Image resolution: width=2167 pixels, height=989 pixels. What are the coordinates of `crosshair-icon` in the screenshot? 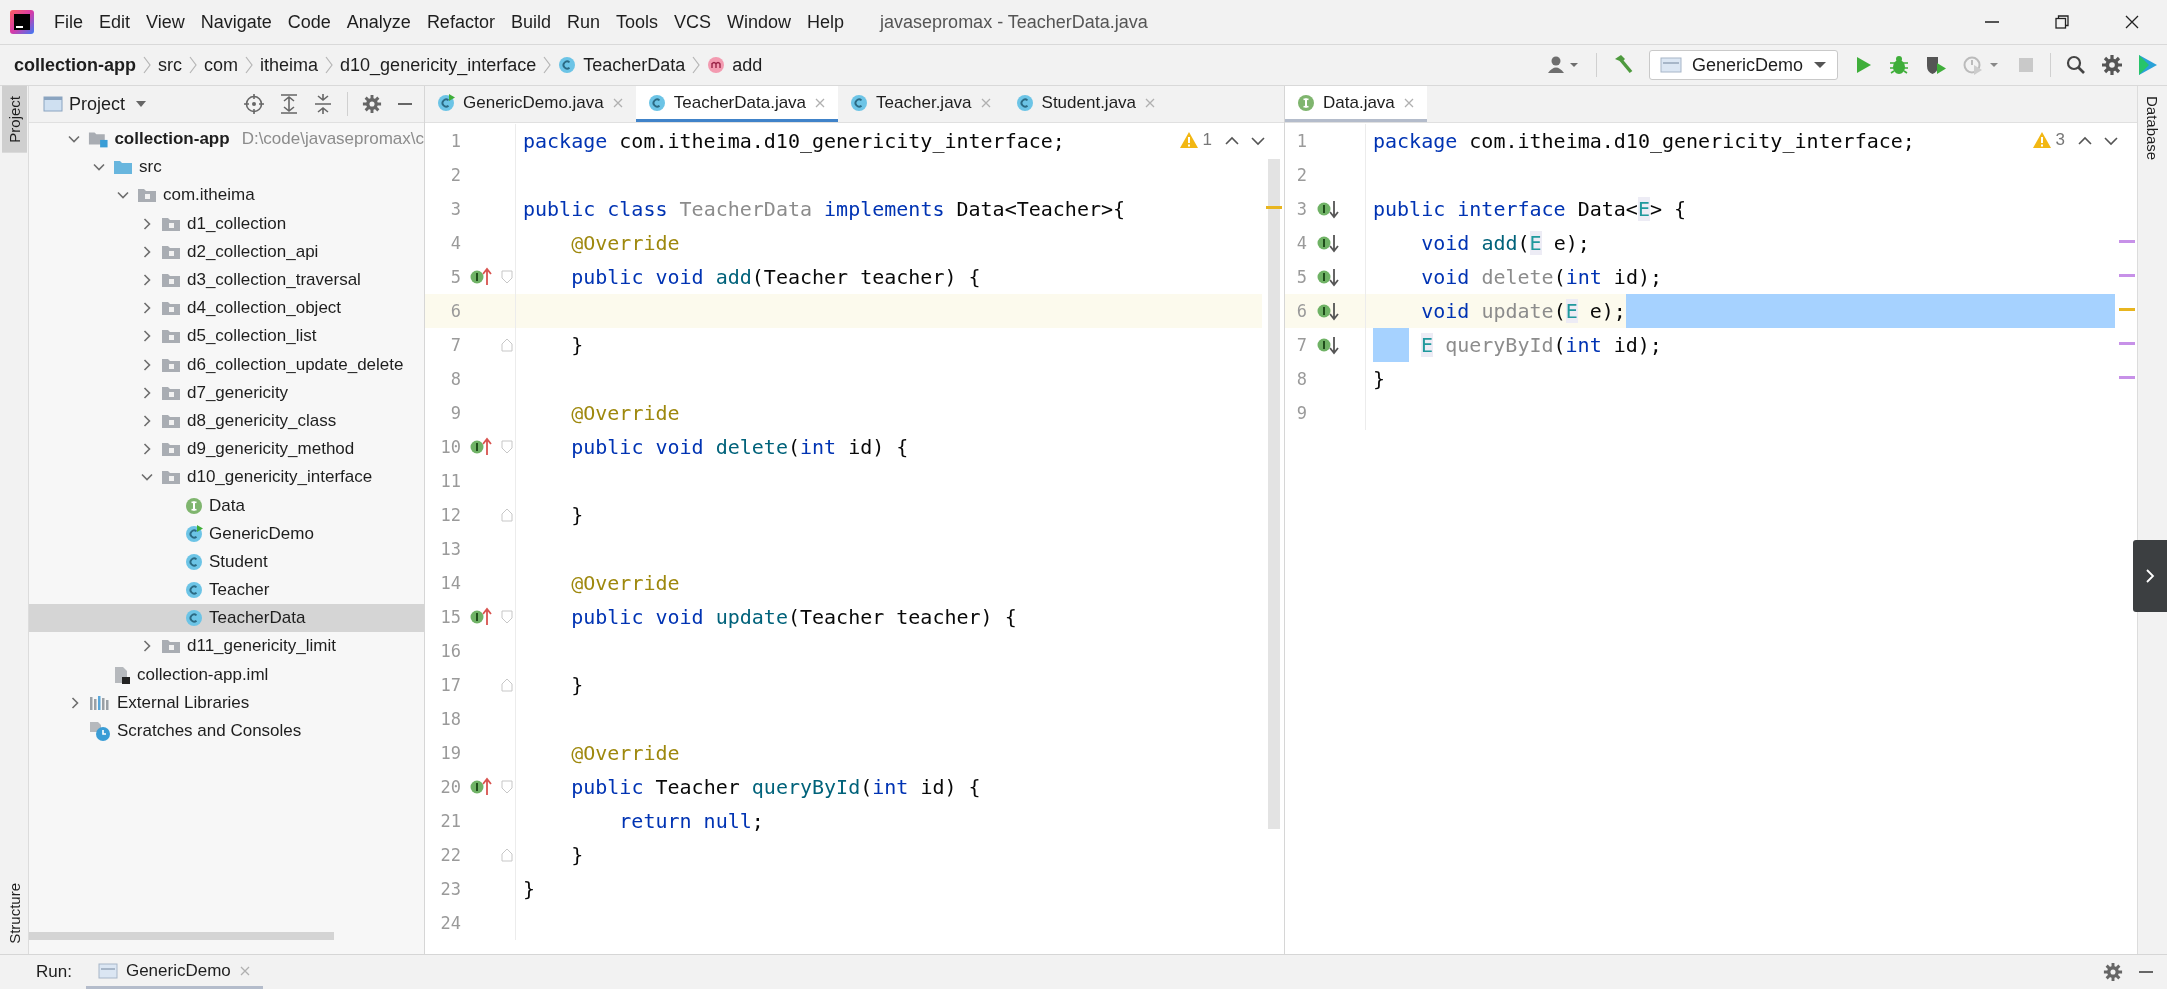 It's located at (254, 104).